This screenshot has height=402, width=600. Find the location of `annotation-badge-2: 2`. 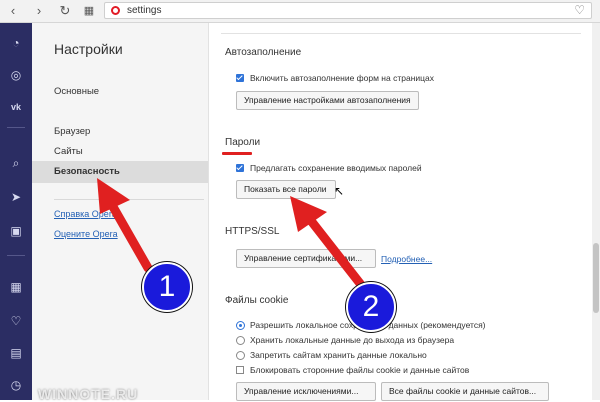

annotation-badge-2: 2 is located at coordinates (371, 307).